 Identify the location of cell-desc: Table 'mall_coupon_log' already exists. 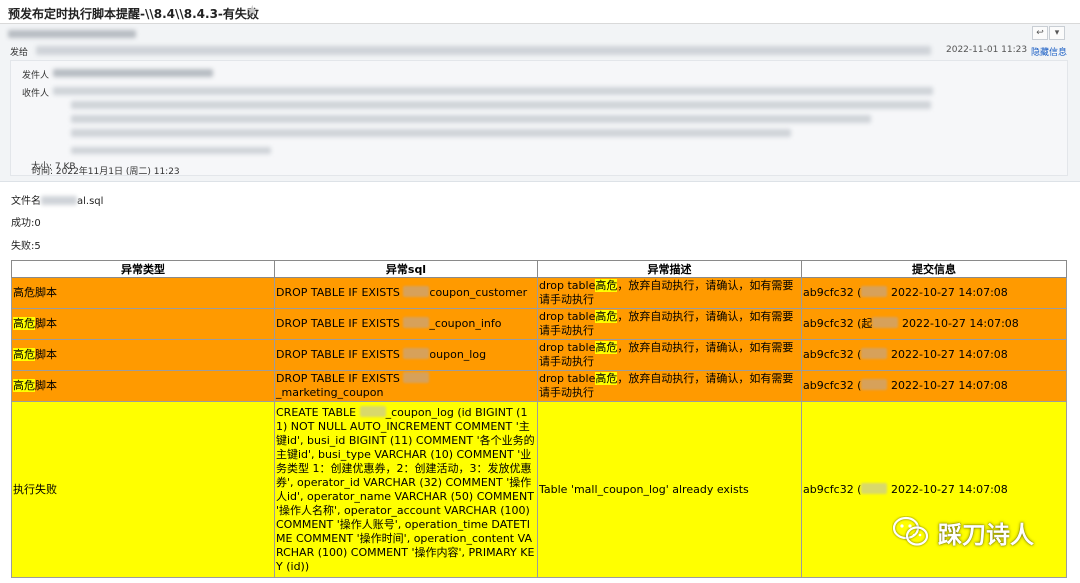
(669, 489).